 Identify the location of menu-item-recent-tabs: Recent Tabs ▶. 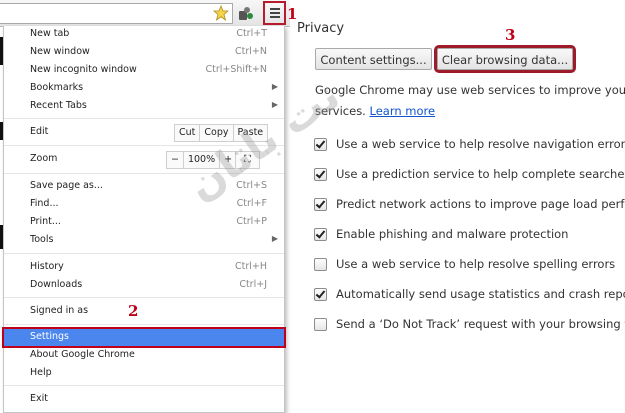
(144, 106).